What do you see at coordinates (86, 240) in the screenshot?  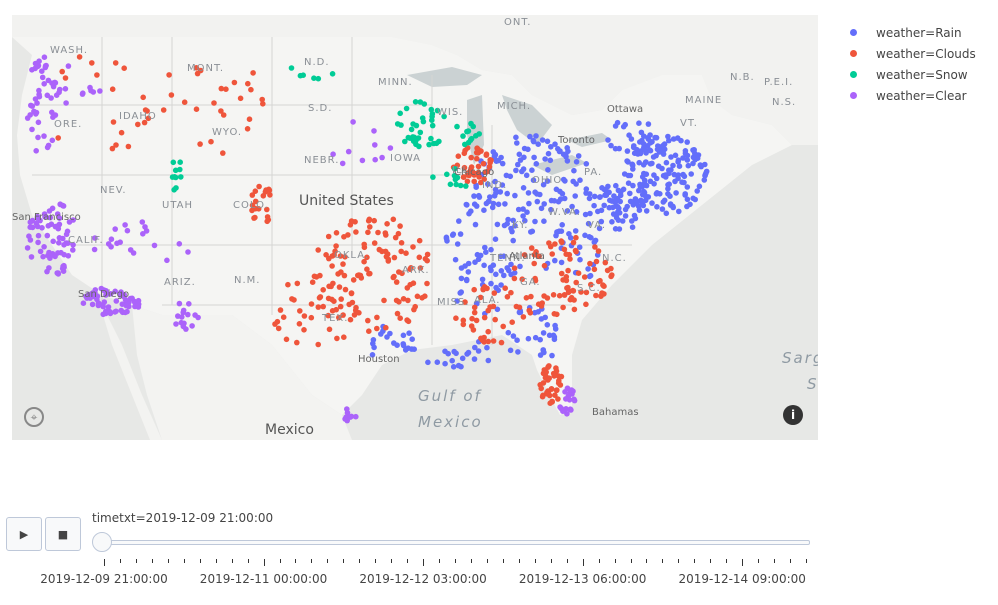 I see `state-label: CALIF.` at bounding box center [86, 240].